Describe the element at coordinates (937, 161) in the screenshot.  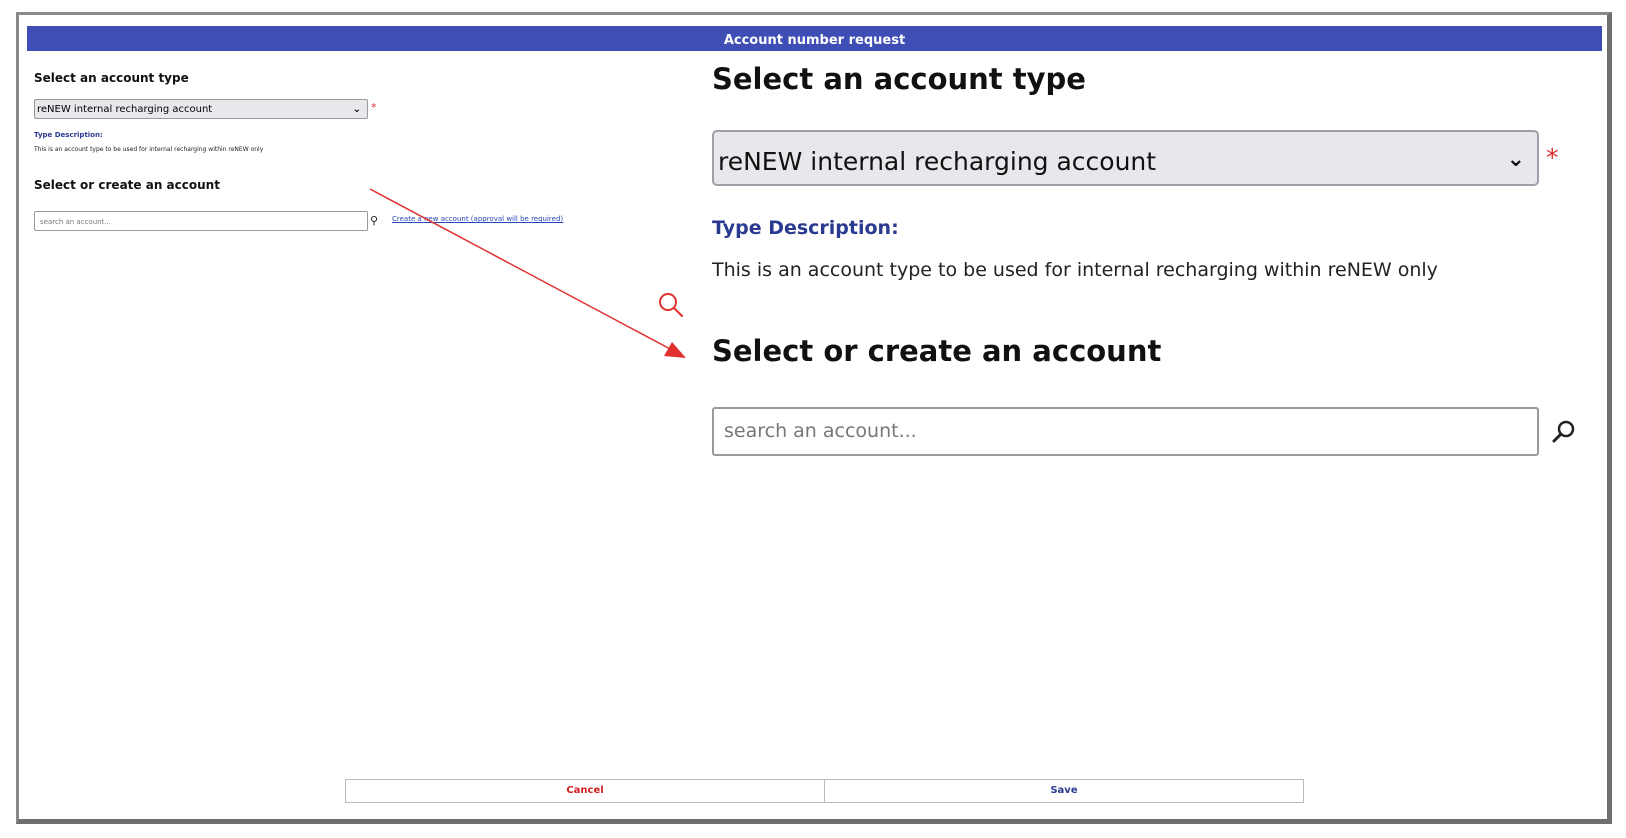
I see `zoomed-account-type-select-value: reNEW internal recharging account` at that location.